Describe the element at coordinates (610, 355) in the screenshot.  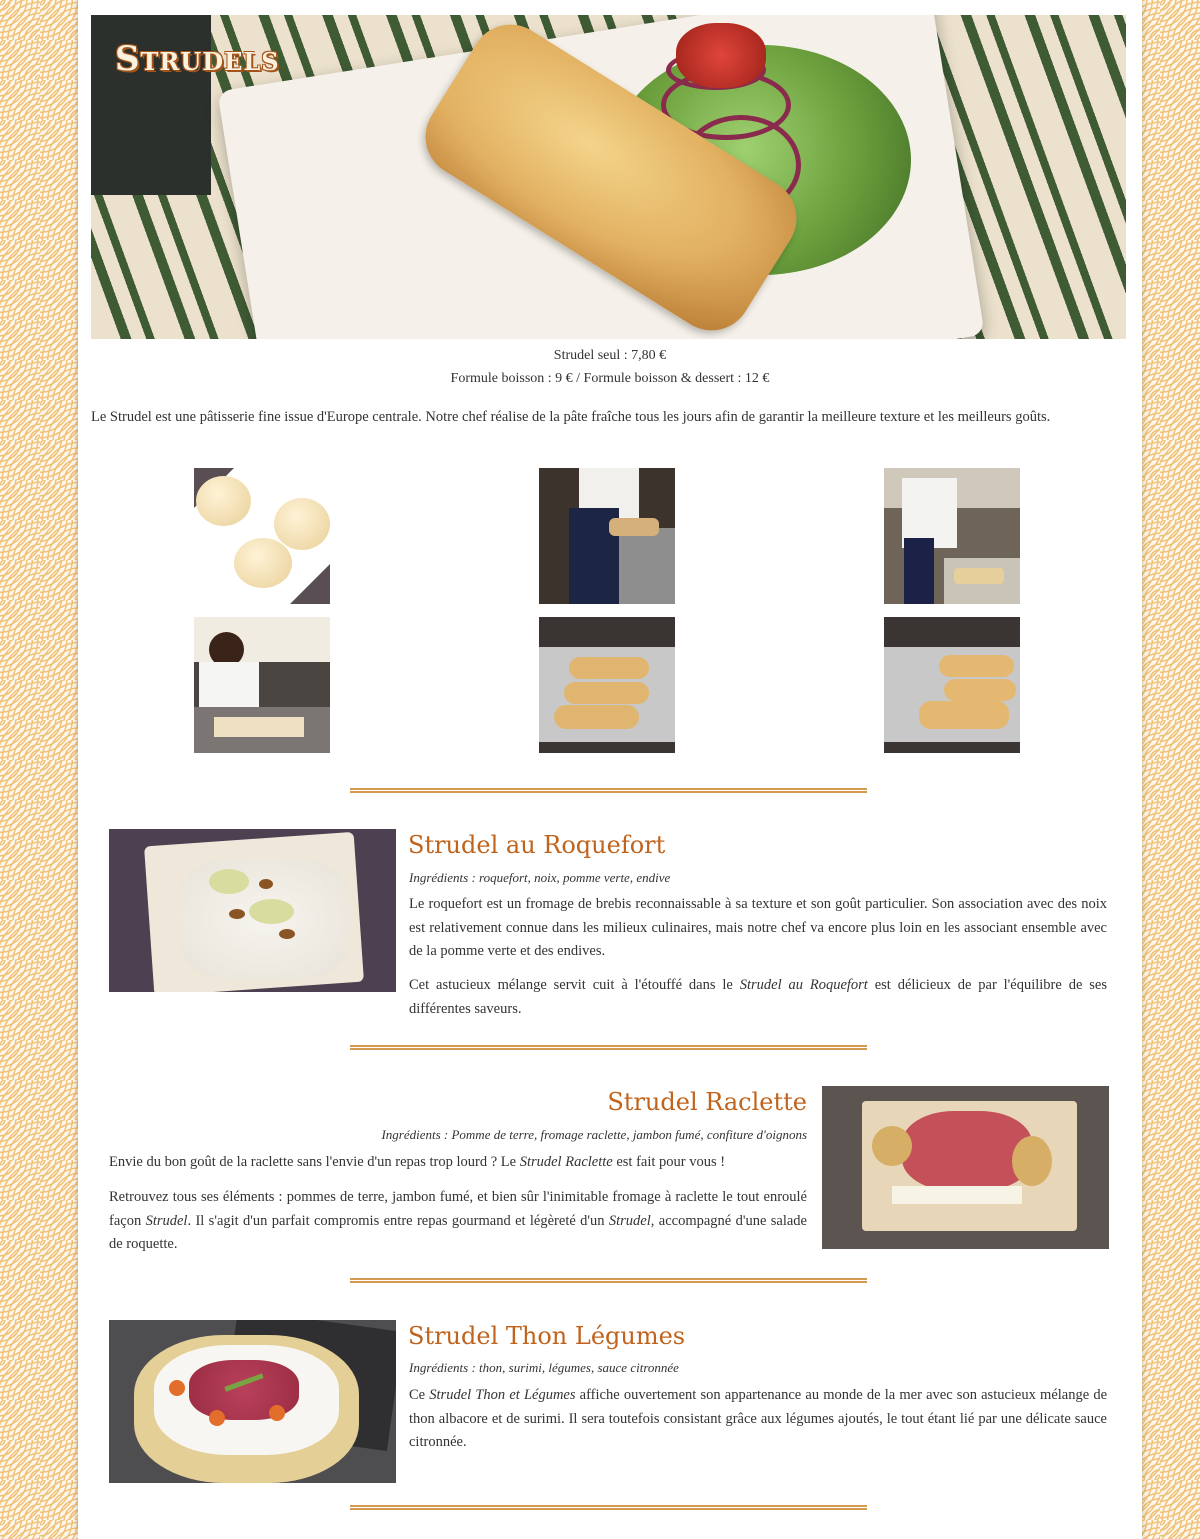
I see `price-single: Strudel seul : 7,80 €` at that location.